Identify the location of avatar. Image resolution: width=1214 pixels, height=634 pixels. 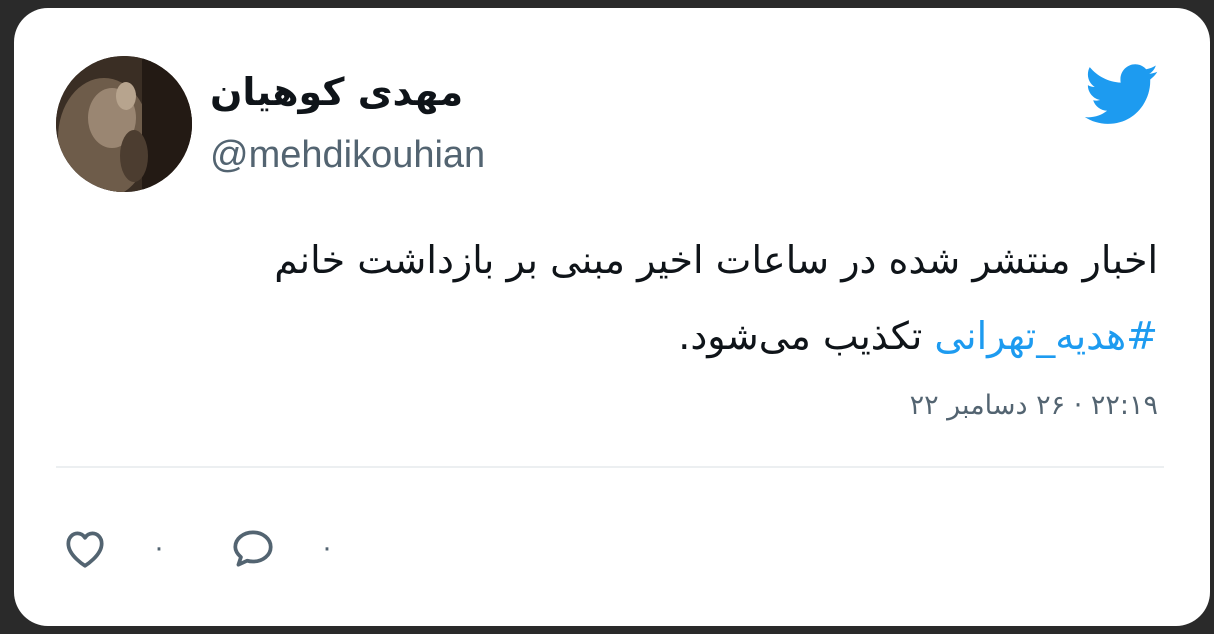
(124, 124).